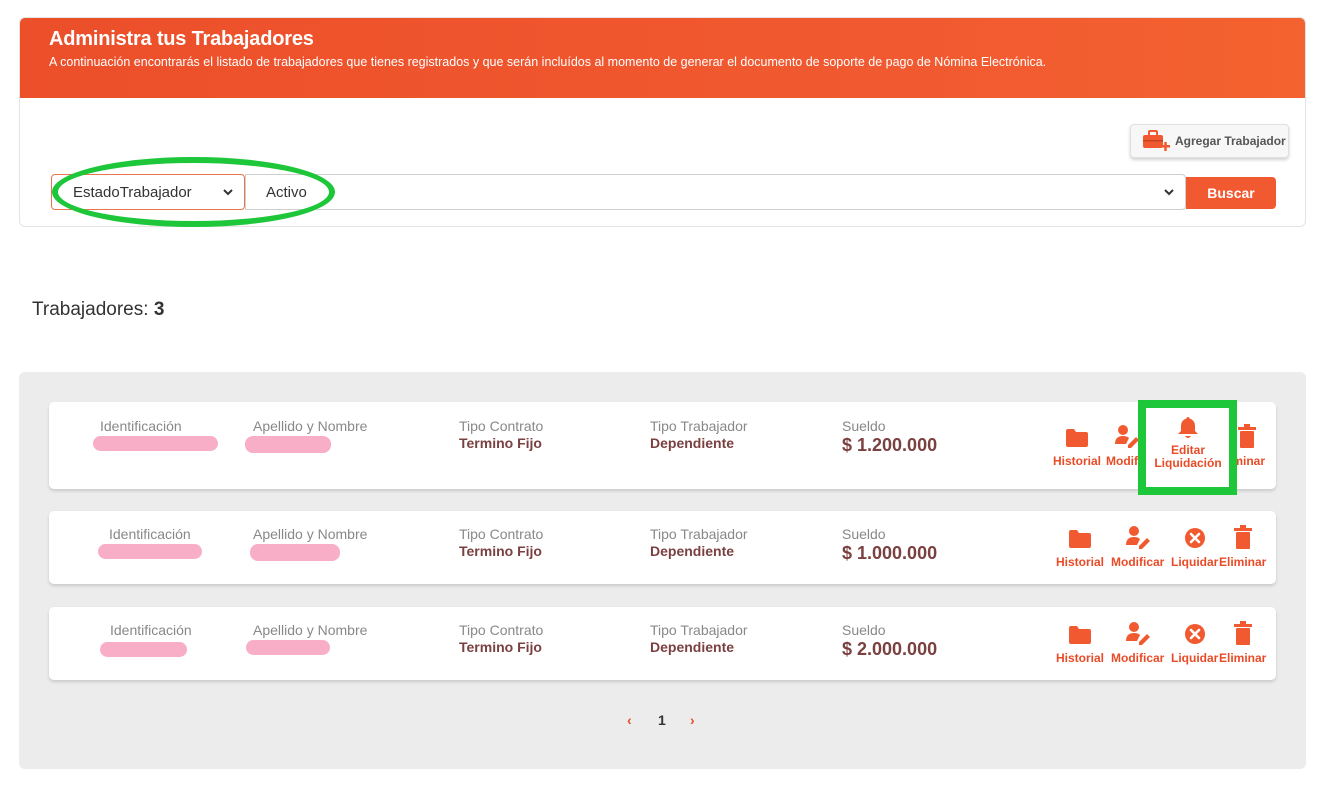 This screenshot has height=786, width=1329. I want to click on page-number: 1, so click(662, 720).